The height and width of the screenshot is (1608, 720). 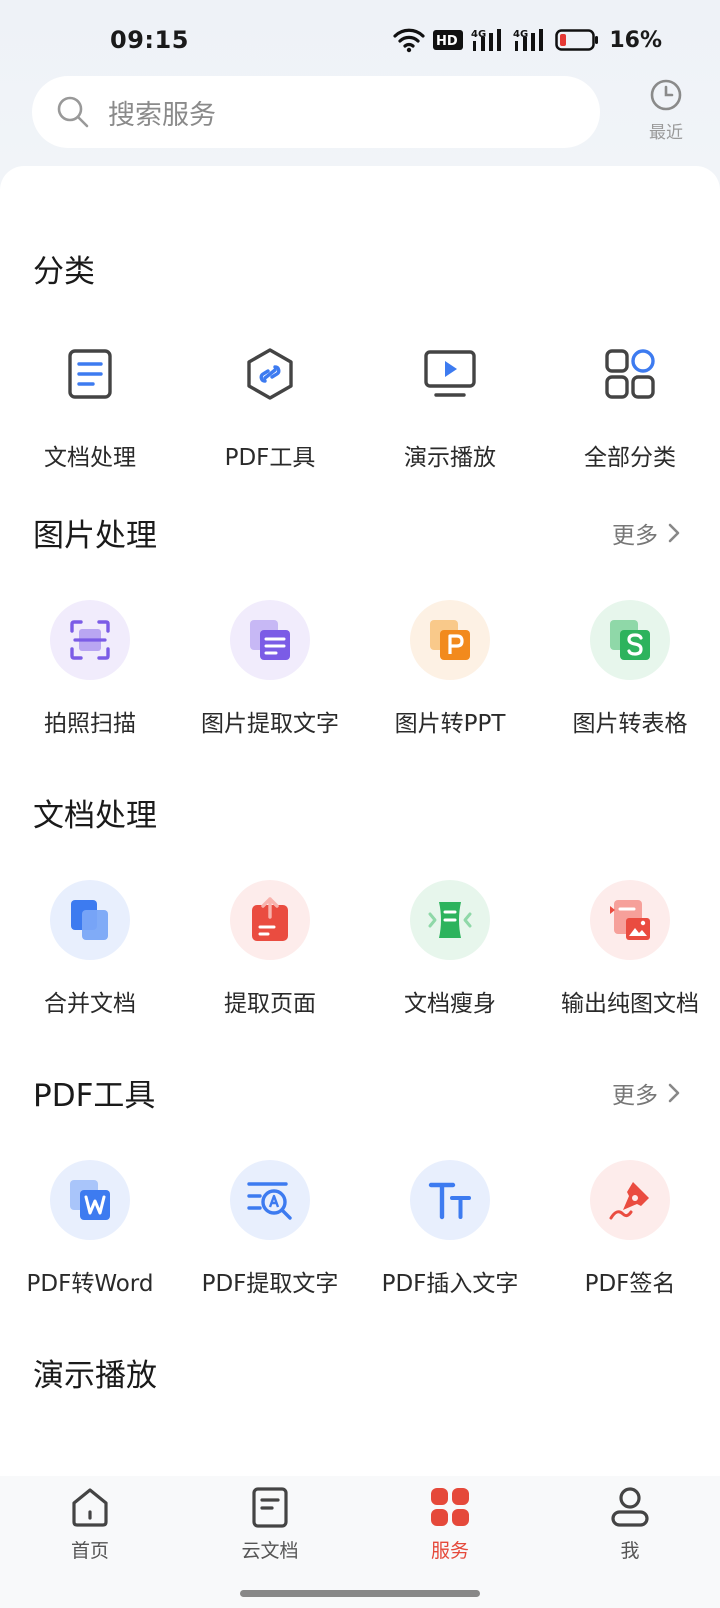 I want to click on section-title-document-processing: 文档处理, so click(x=95, y=816).